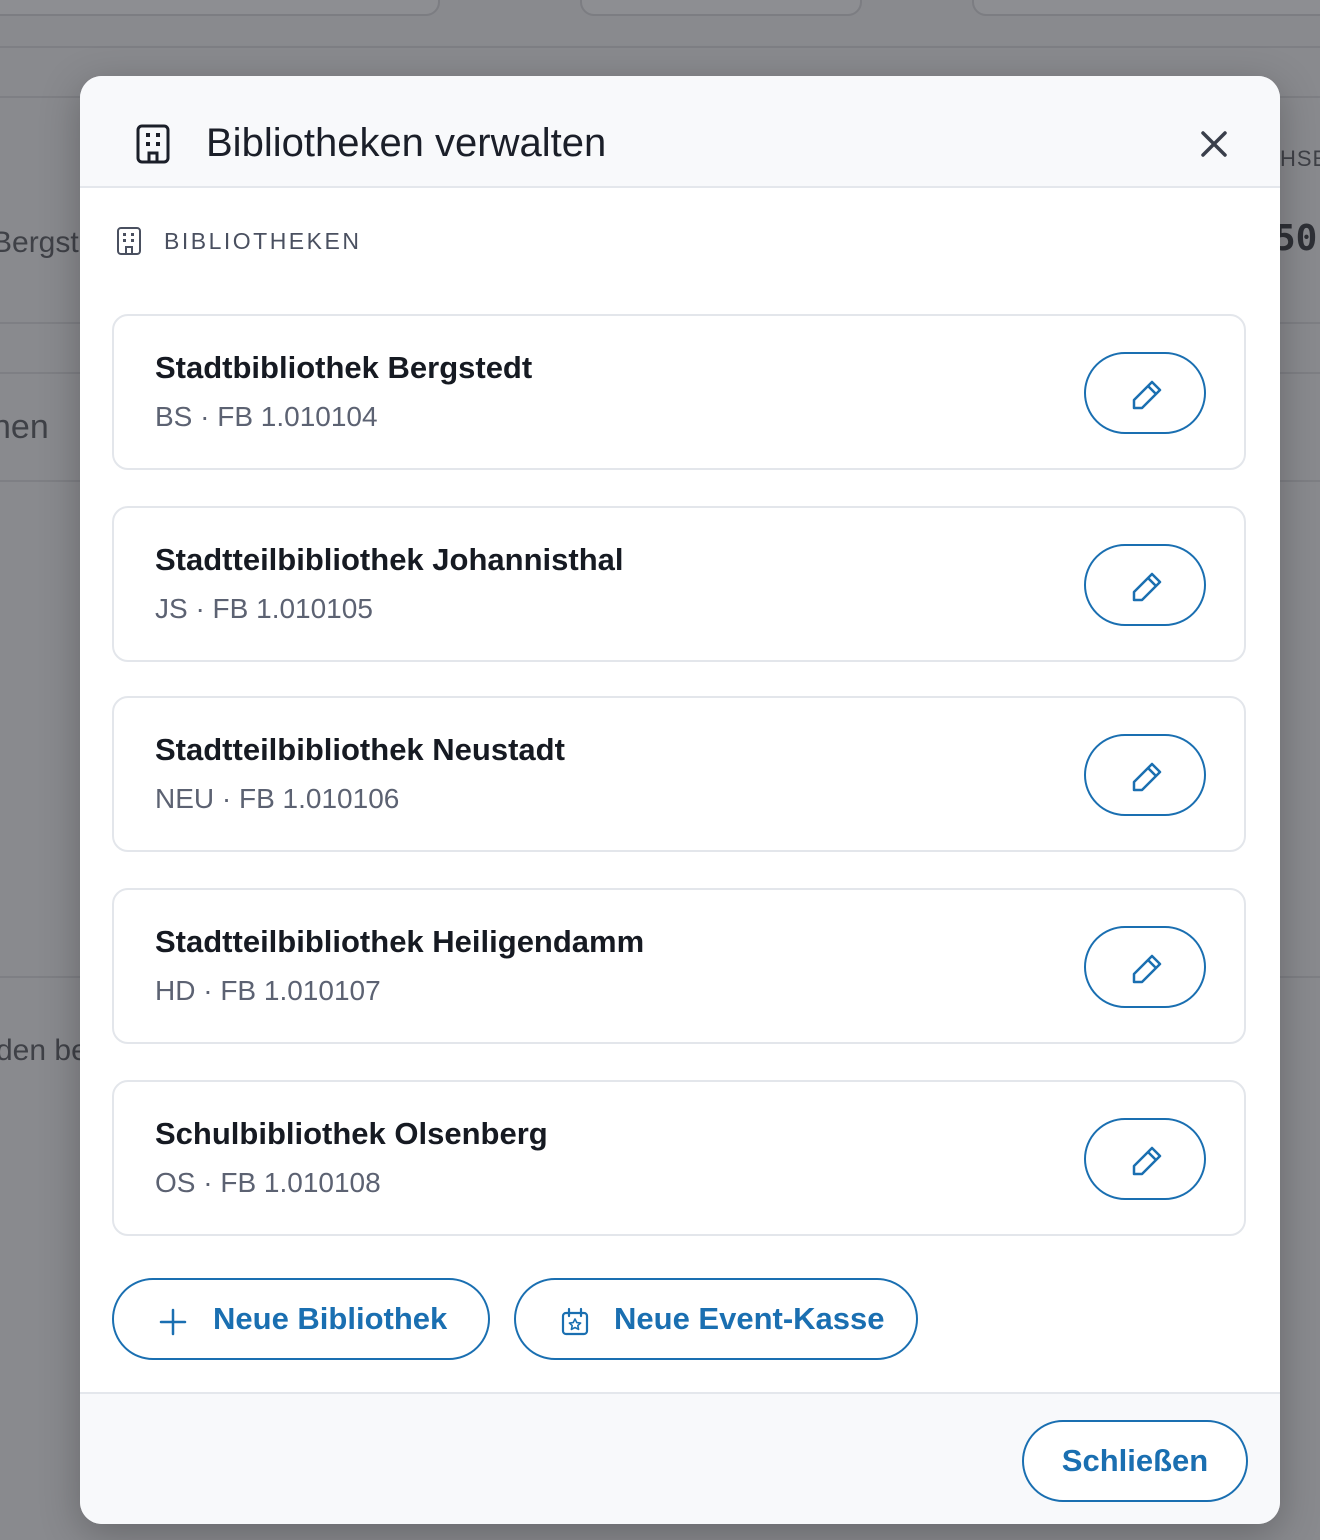  What do you see at coordinates (400, 941) in the screenshot?
I see `library-name: Stadtteilbibliothek Heiligendamm` at bounding box center [400, 941].